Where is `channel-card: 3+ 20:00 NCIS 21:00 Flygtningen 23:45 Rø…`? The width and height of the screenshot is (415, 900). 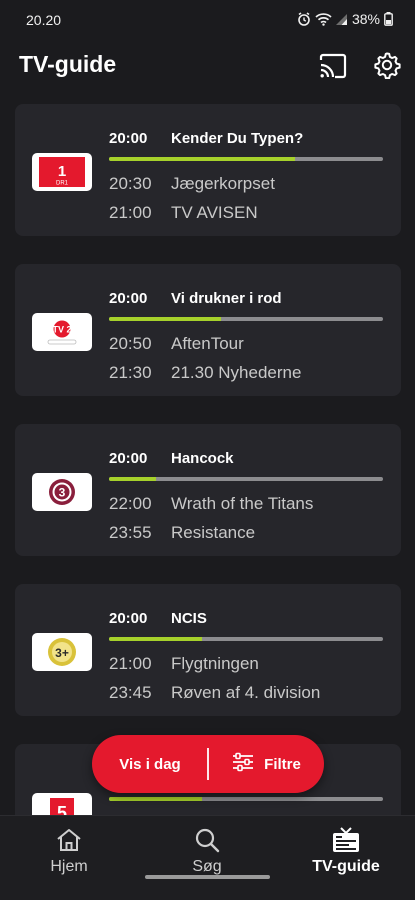 channel-card: 3+ 20:00 NCIS 21:00 Flygtningen 23:45 Rø… is located at coordinates (208, 650).